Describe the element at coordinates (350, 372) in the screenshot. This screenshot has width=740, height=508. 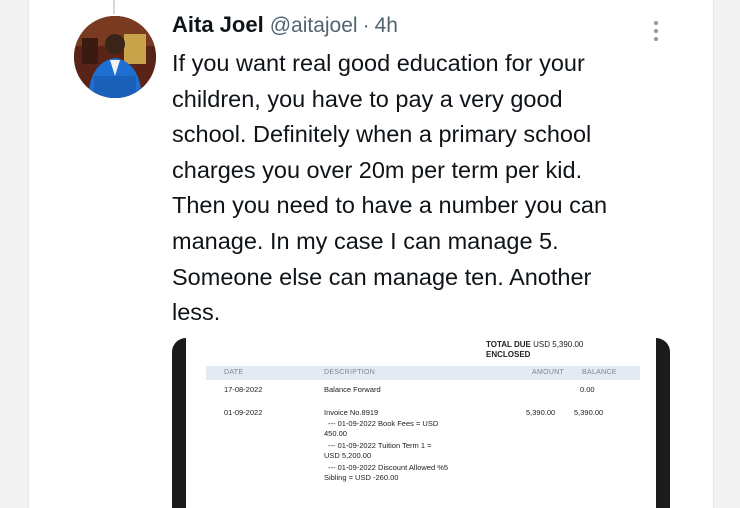
I see `description-header: DESCRIPTION` at that location.